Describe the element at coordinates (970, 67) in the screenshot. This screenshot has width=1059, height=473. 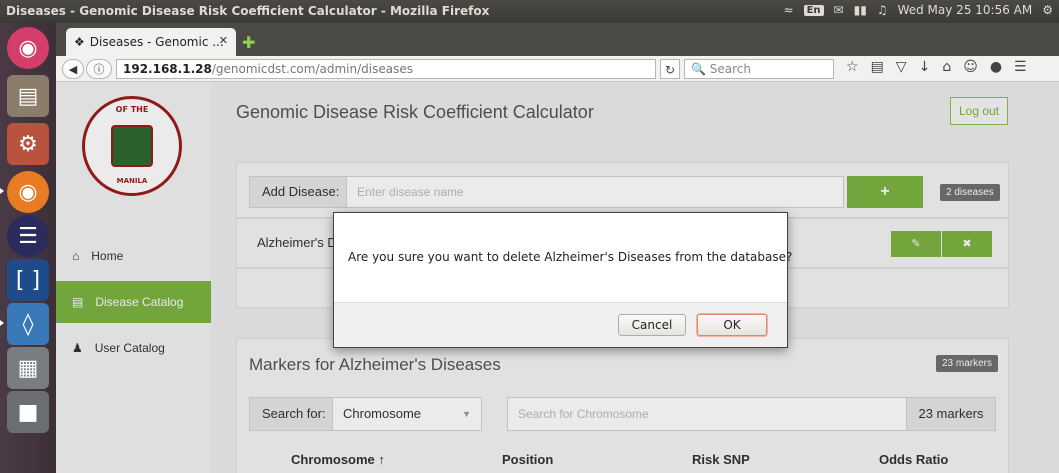
I see `chat-icon: ☺` at that location.